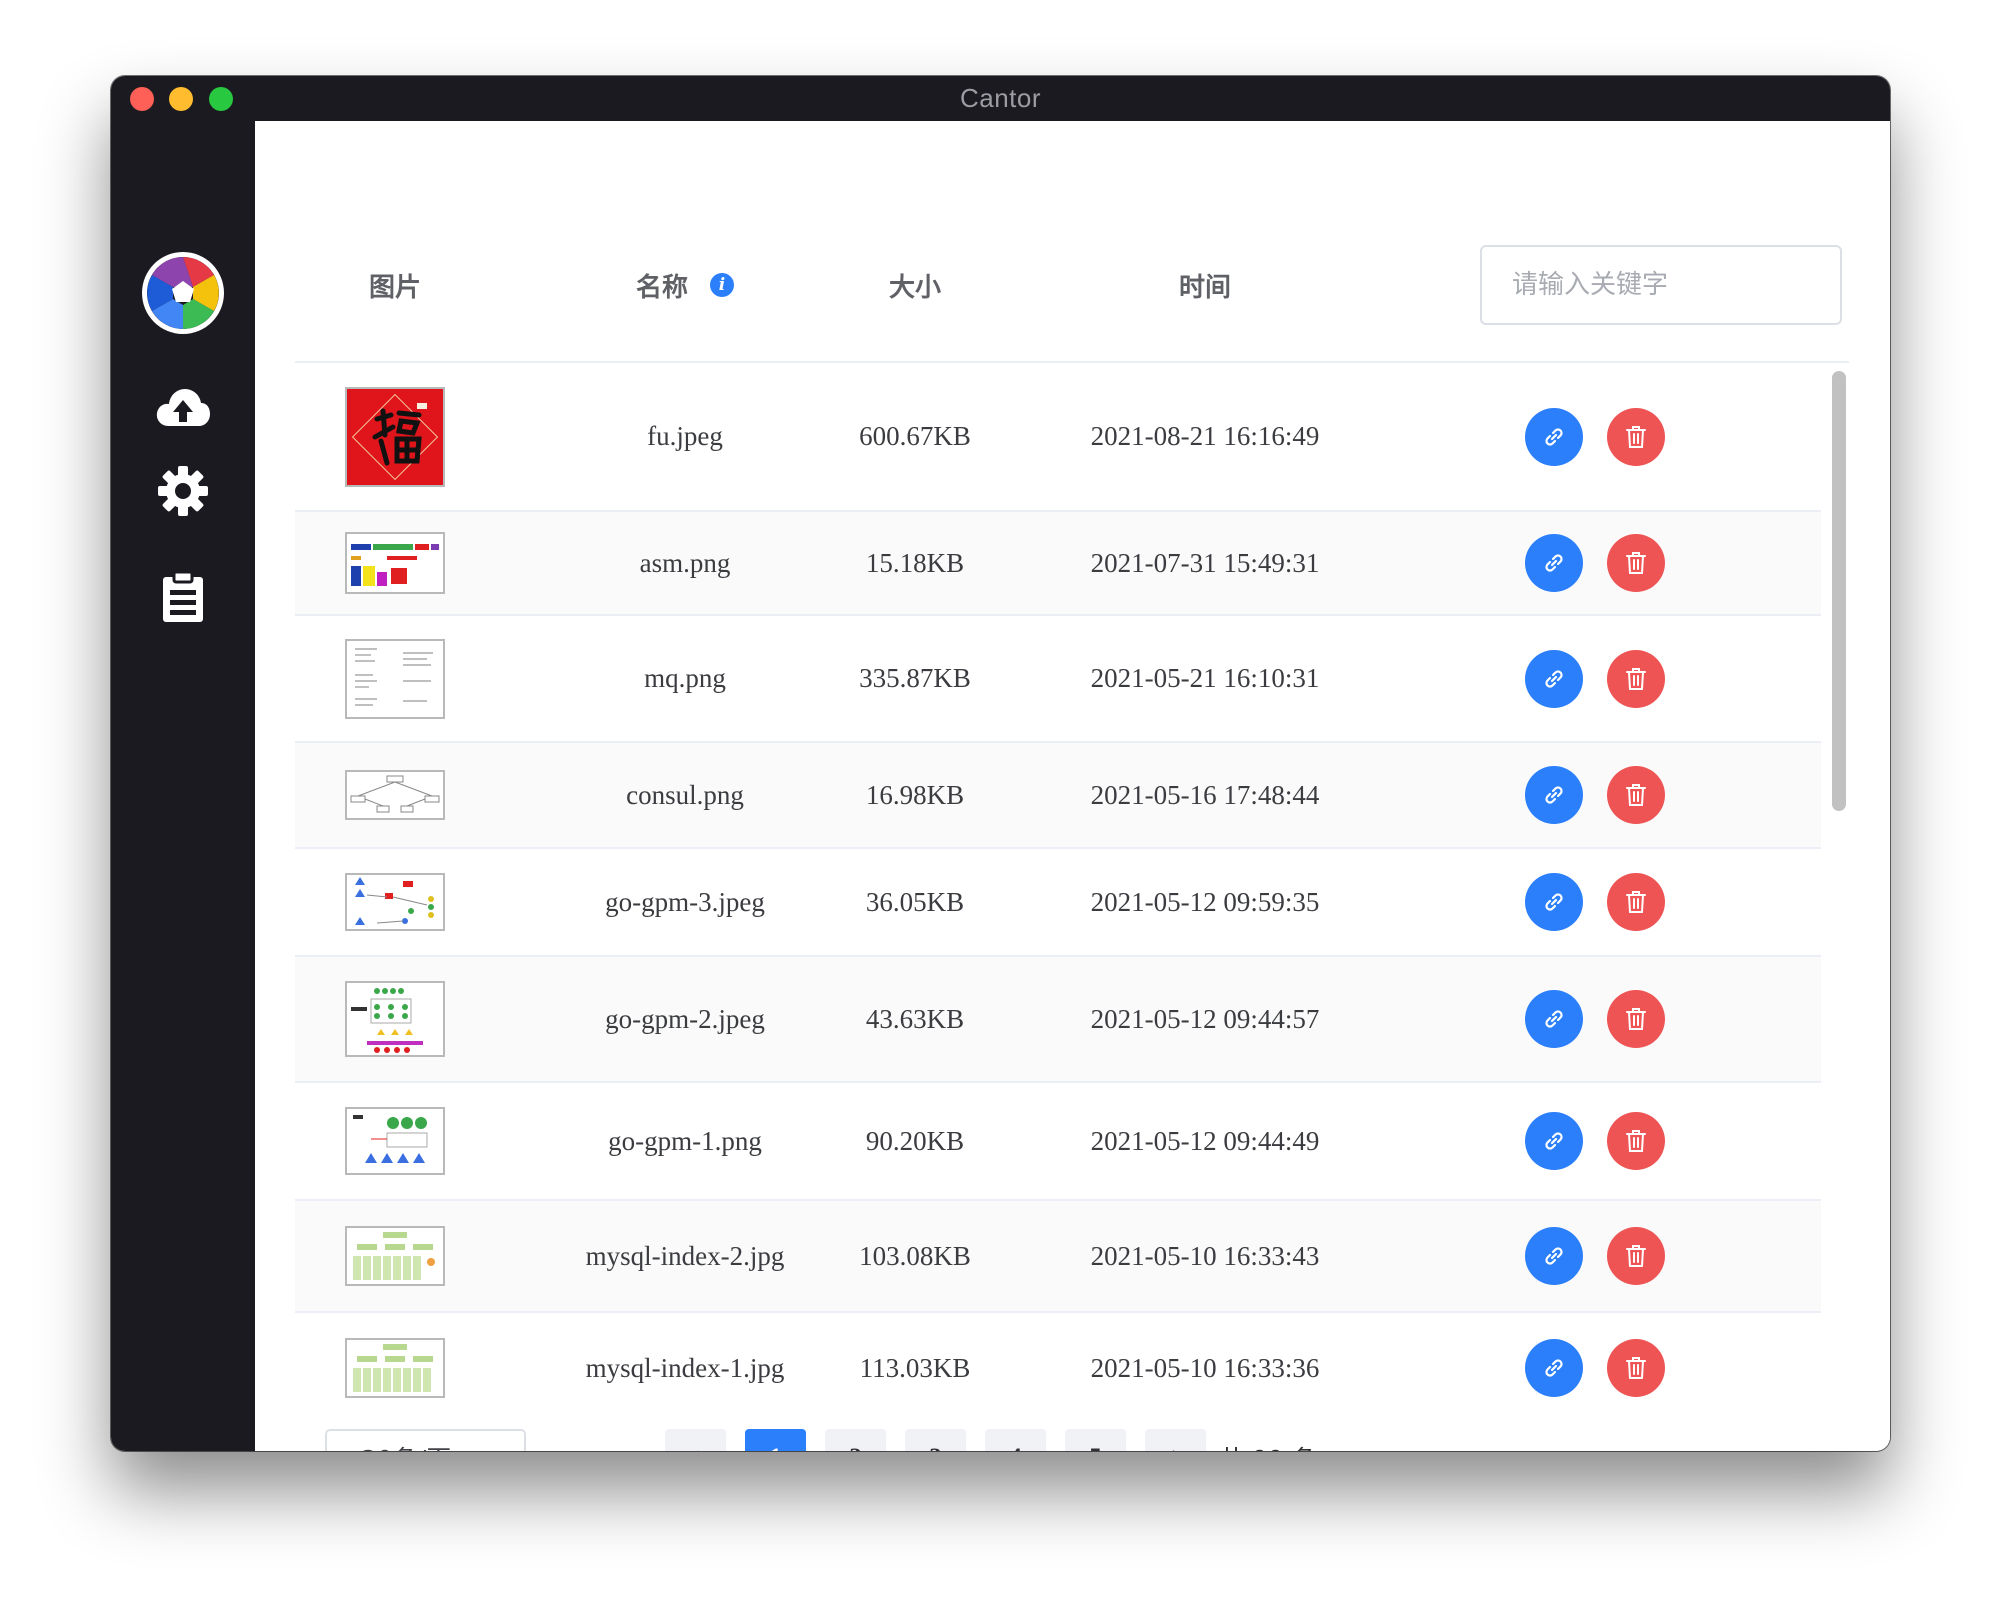 The image size is (2000, 1600). I want to click on next-page-button, so click(1175, 1440).